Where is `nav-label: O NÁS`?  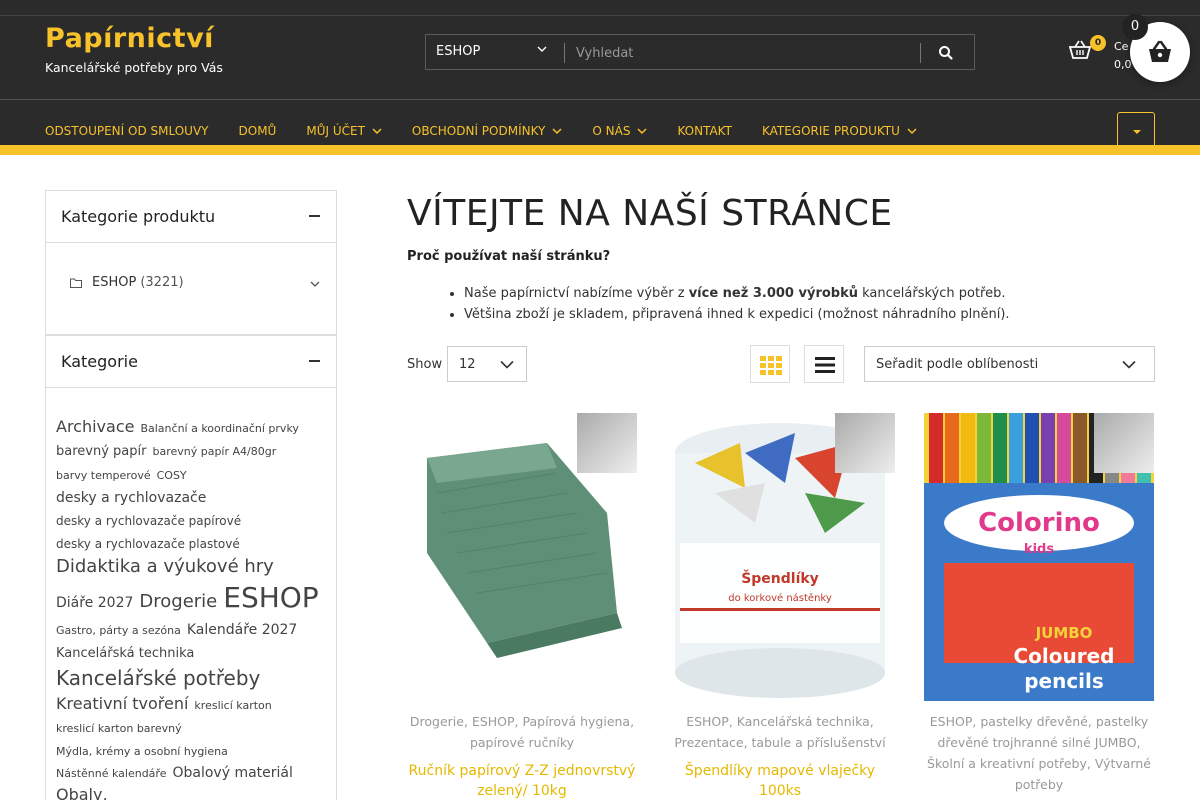 nav-label: O NÁS is located at coordinates (611, 131).